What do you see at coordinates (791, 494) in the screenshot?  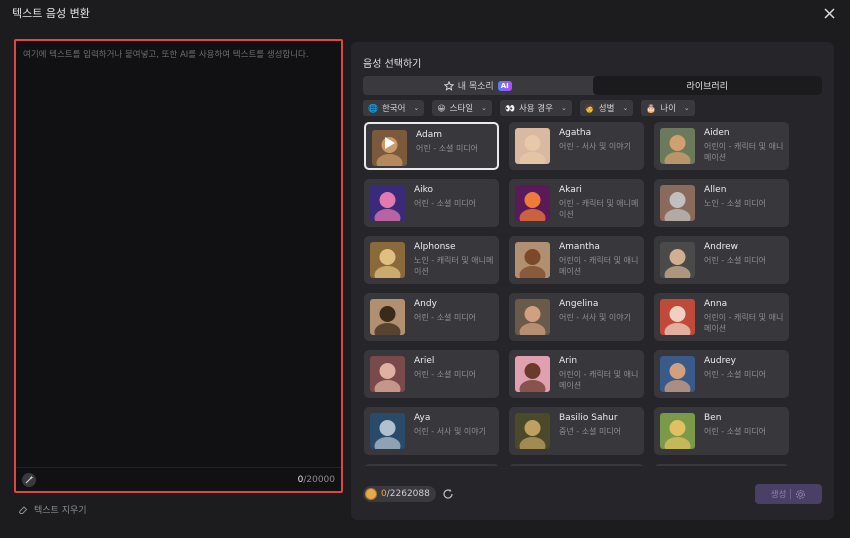 I see `divider` at bounding box center [791, 494].